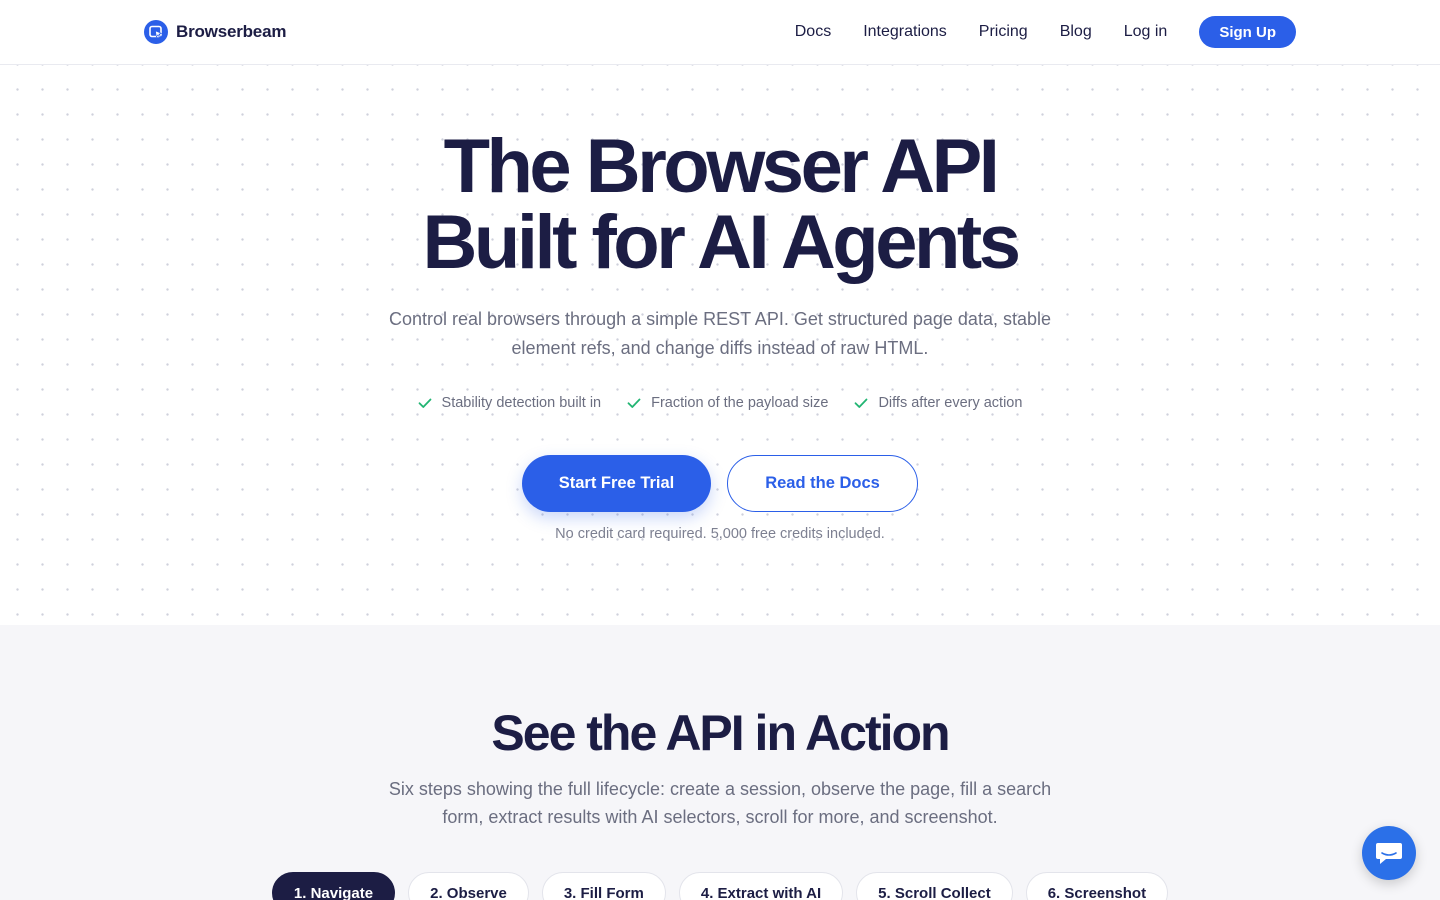  I want to click on sign-up-button: Sign Up, so click(1247, 32).